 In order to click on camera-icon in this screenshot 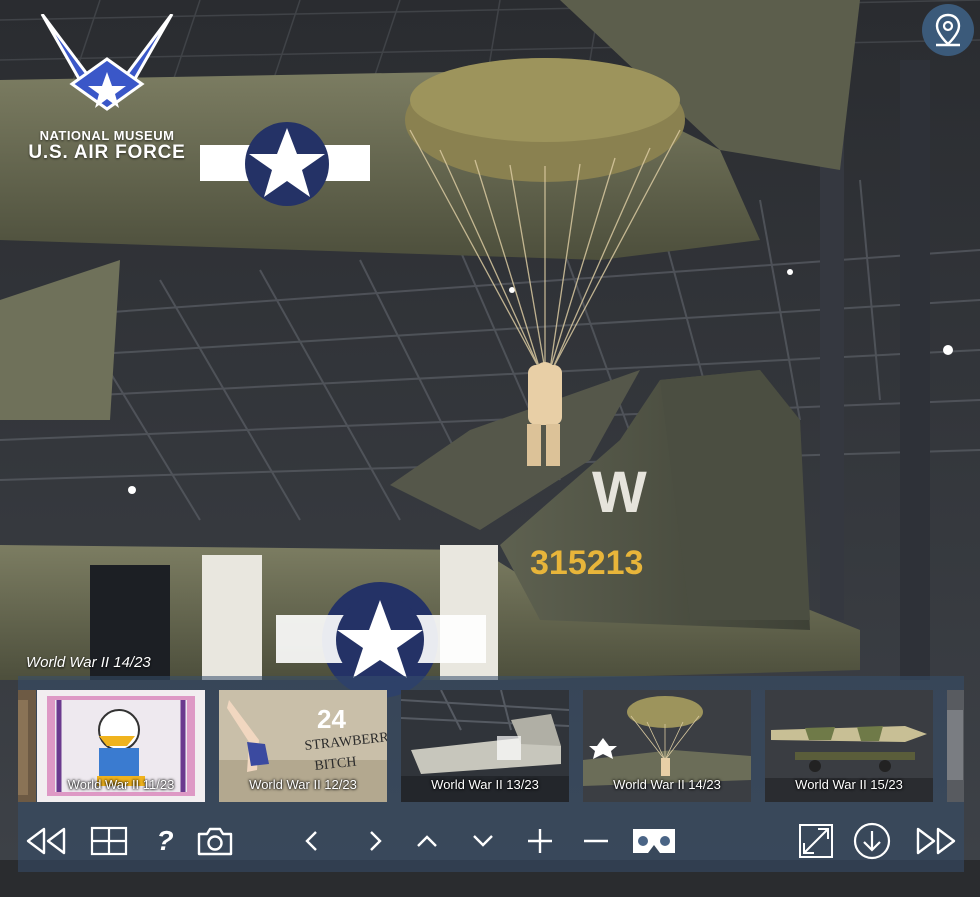, I will do `click(215, 841)`.